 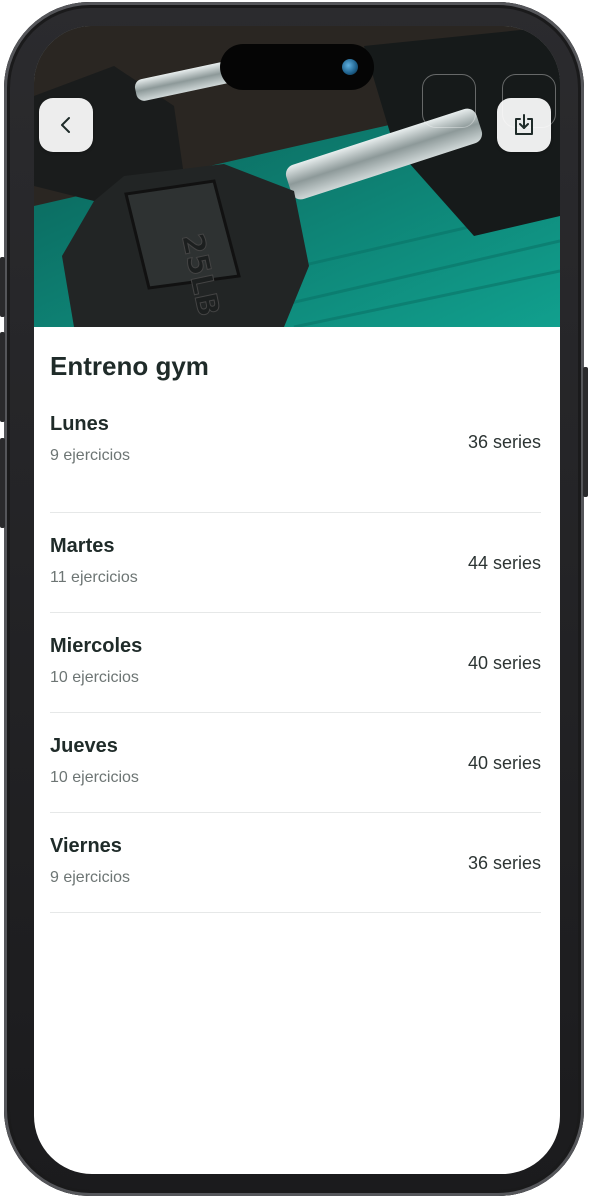 What do you see at coordinates (295, 863) in the screenshot?
I see `day-row-viernes: Viernes 9 ejercicios 36 series` at bounding box center [295, 863].